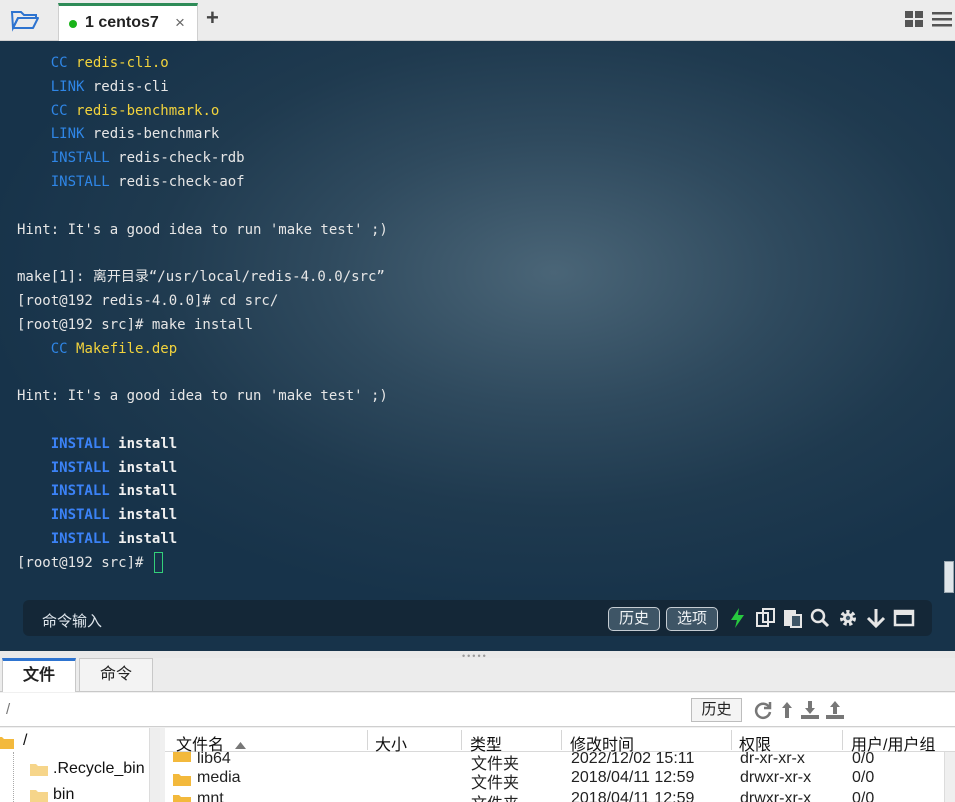  What do you see at coordinates (116, 675) in the screenshot?
I see `tab-commands: 命令` at bounding box center [116, 675].